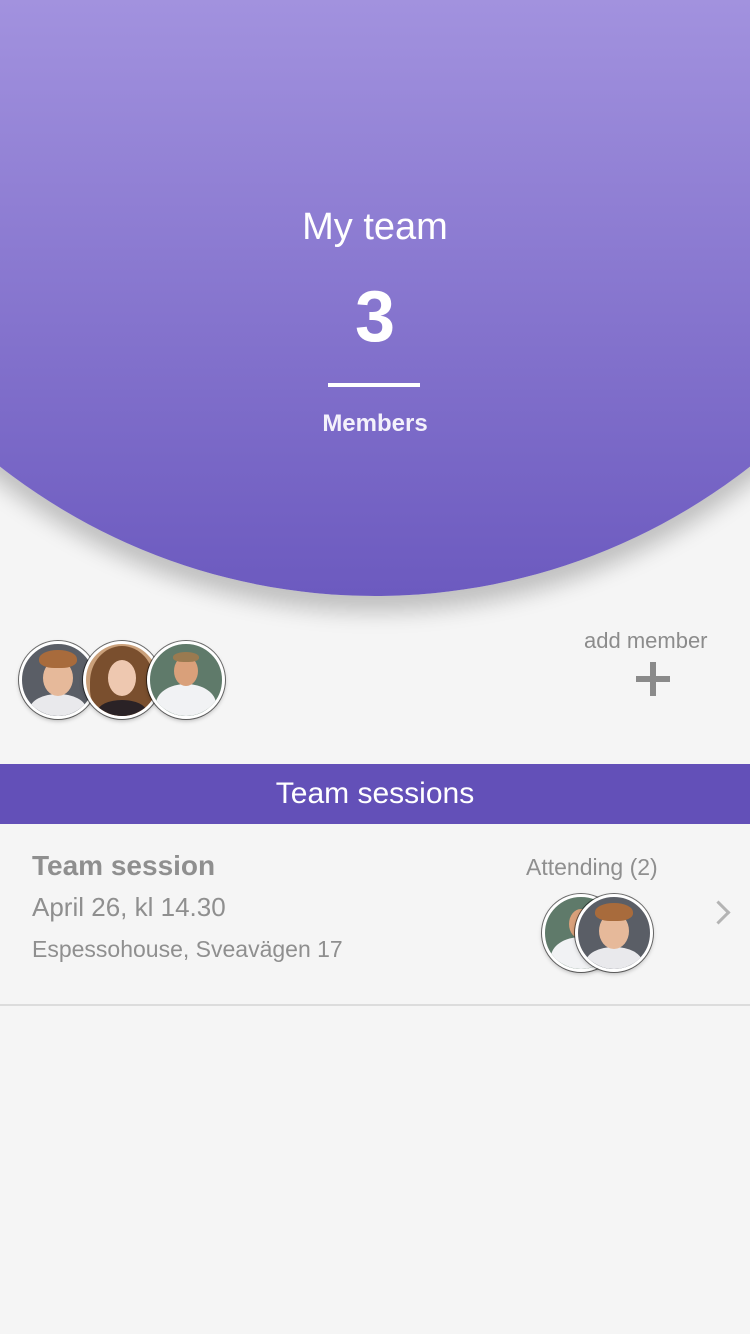 Image resolution: width=750 pixels, height=1334 pixels. What do you see at coordinates (646, 641) in the screenshot?
I see `add-member-label: add member` at bounding box center [646, 641].